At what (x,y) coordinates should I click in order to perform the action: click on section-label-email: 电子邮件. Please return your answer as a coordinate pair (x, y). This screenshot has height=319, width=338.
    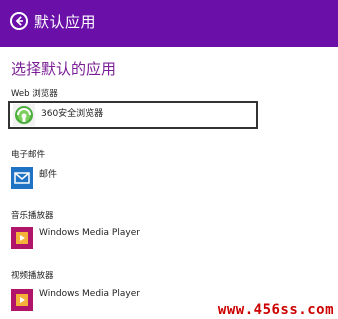
    Looking at the image, I should click on (28, 155).